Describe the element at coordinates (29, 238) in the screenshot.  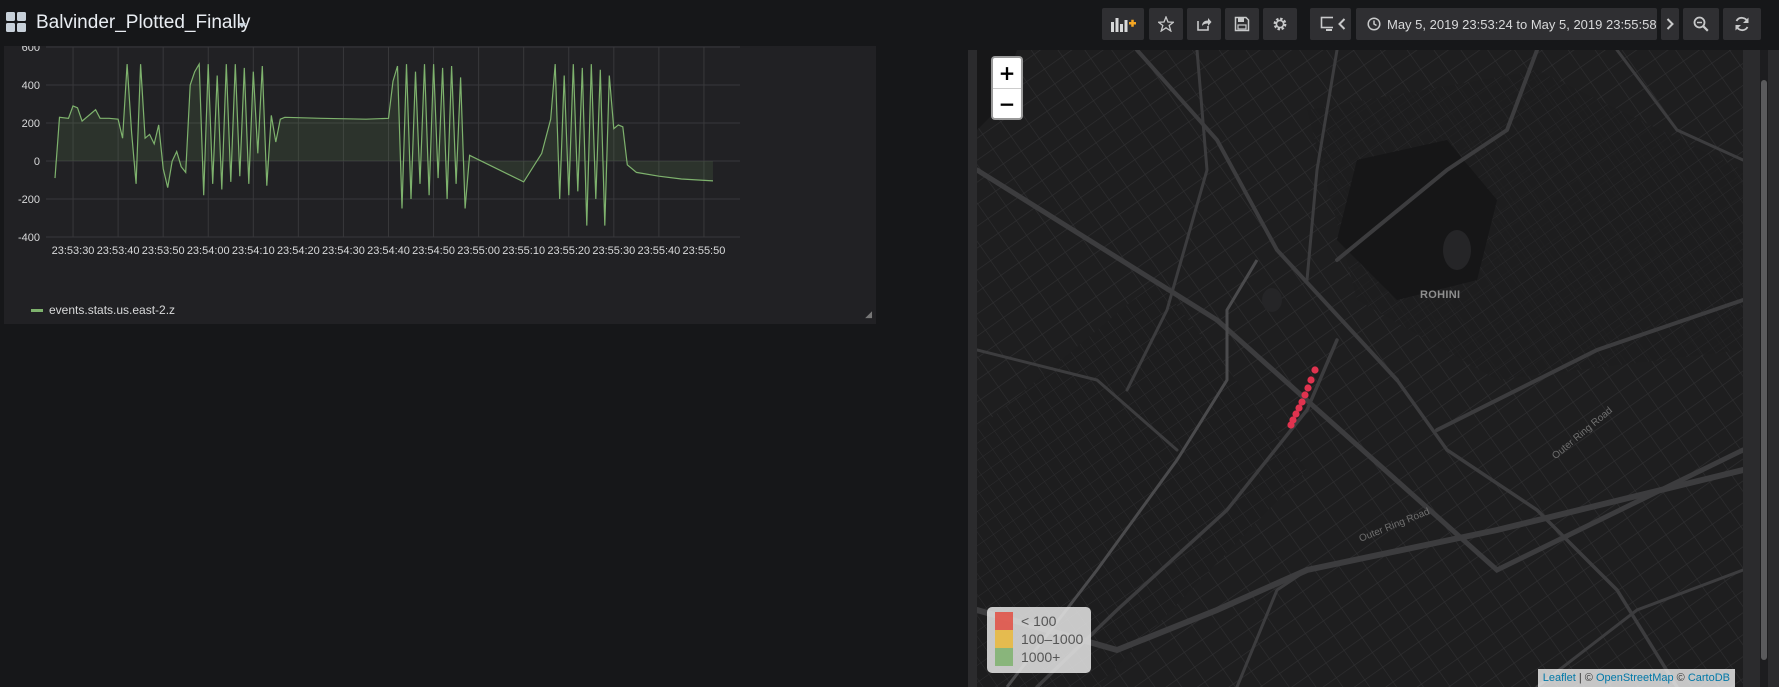
I see `y-tick-label: -400` at that location.